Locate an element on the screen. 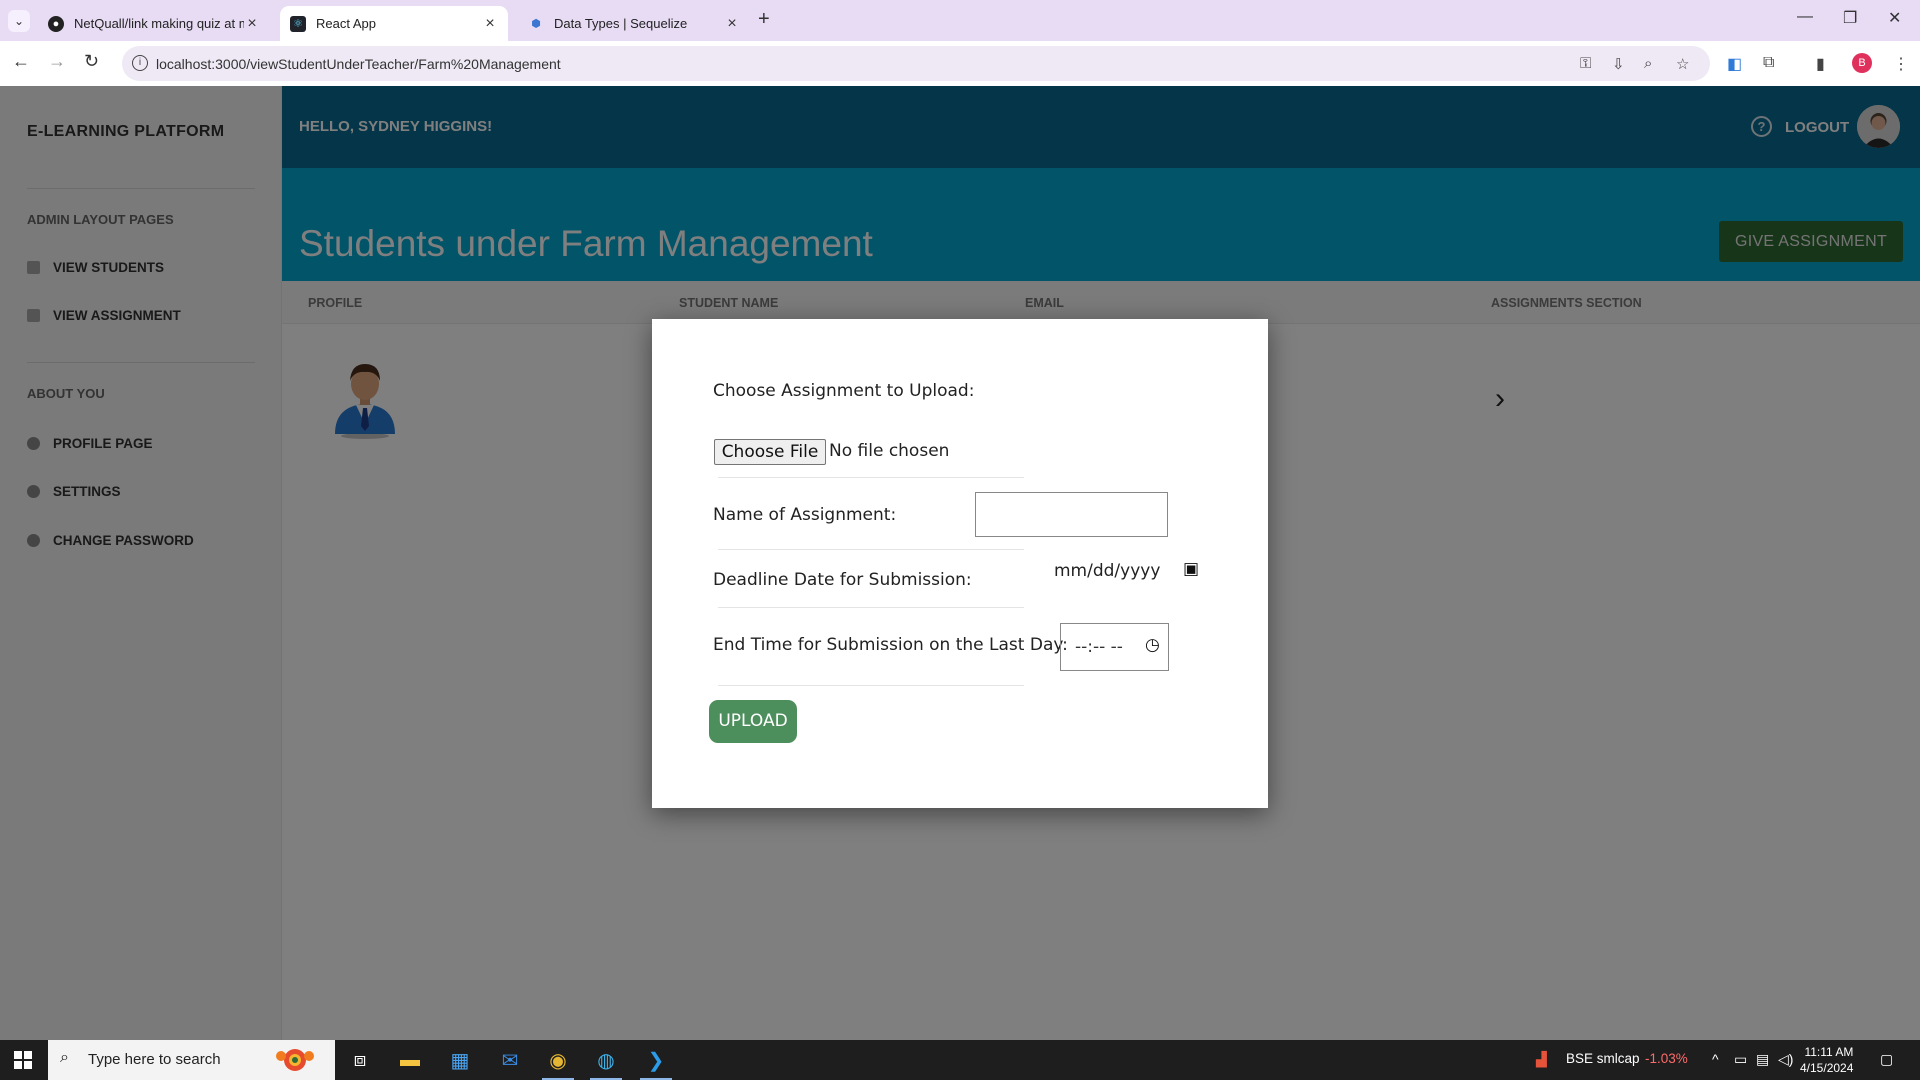  back-icon: ← is located at coordinates (21, 61).